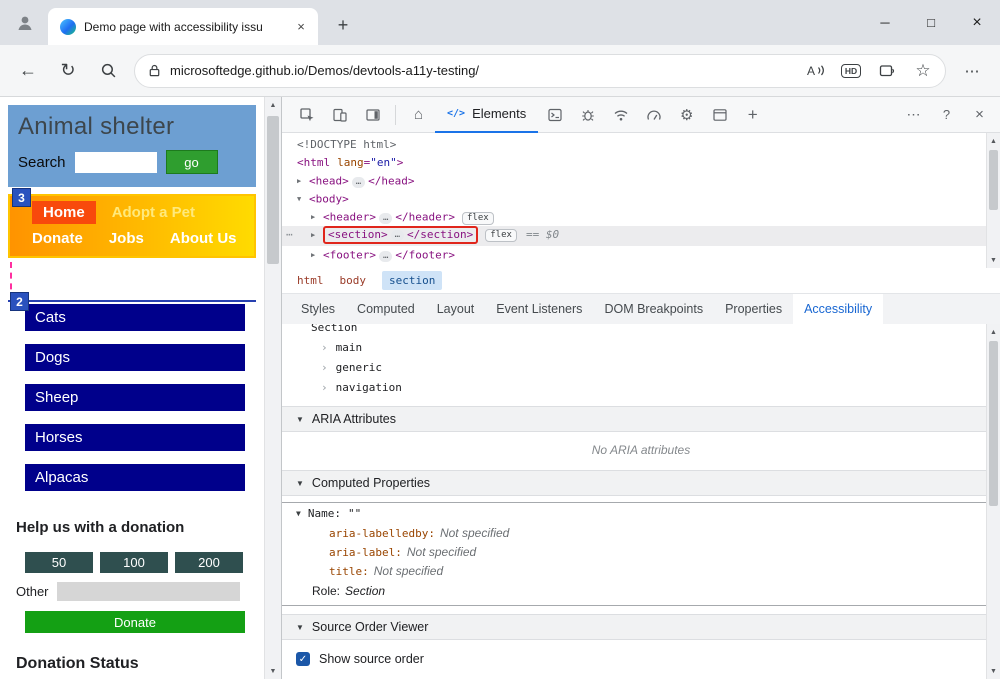 This screenshot has height=679, width=1000. What do you see at coordinates (655, 348) in the screenshot?
I see `ax-node-main: › main` at bounding box center [655, 348].